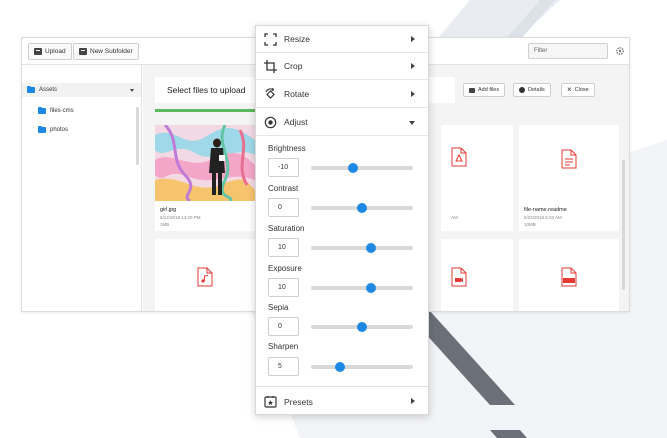 The image size is (667, 438). What do you see at coordinates (283, 167) in the screenshot?
I see `brightness-input: -10` at bounding box center [283, 167].